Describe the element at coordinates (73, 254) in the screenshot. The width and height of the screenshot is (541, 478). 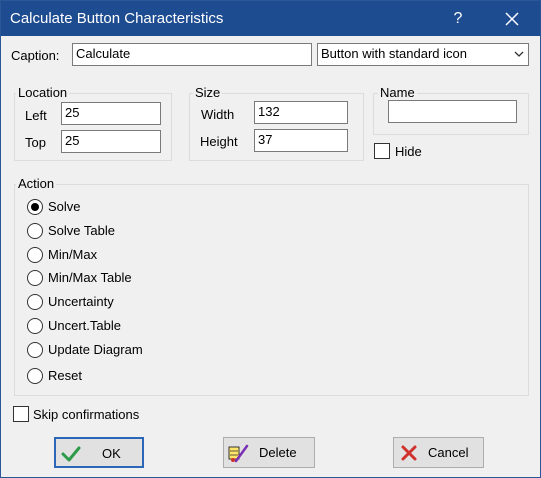
I see `radio-label: Min/Max` at that location.